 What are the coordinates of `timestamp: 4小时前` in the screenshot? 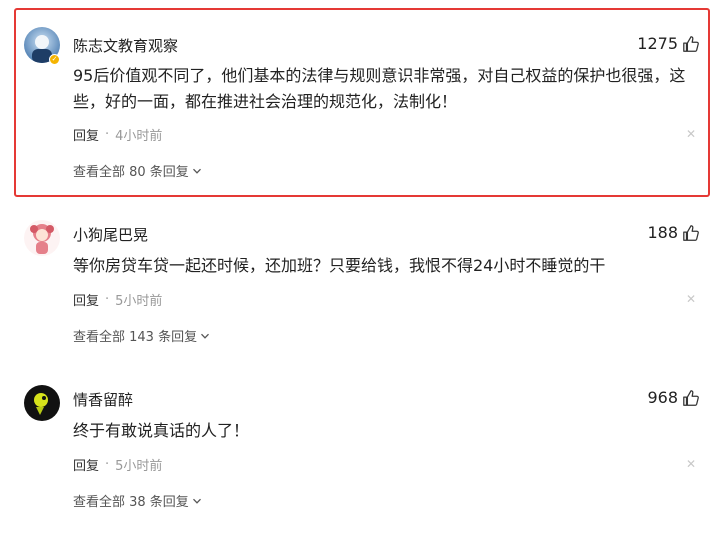 It's located at (139, 136).